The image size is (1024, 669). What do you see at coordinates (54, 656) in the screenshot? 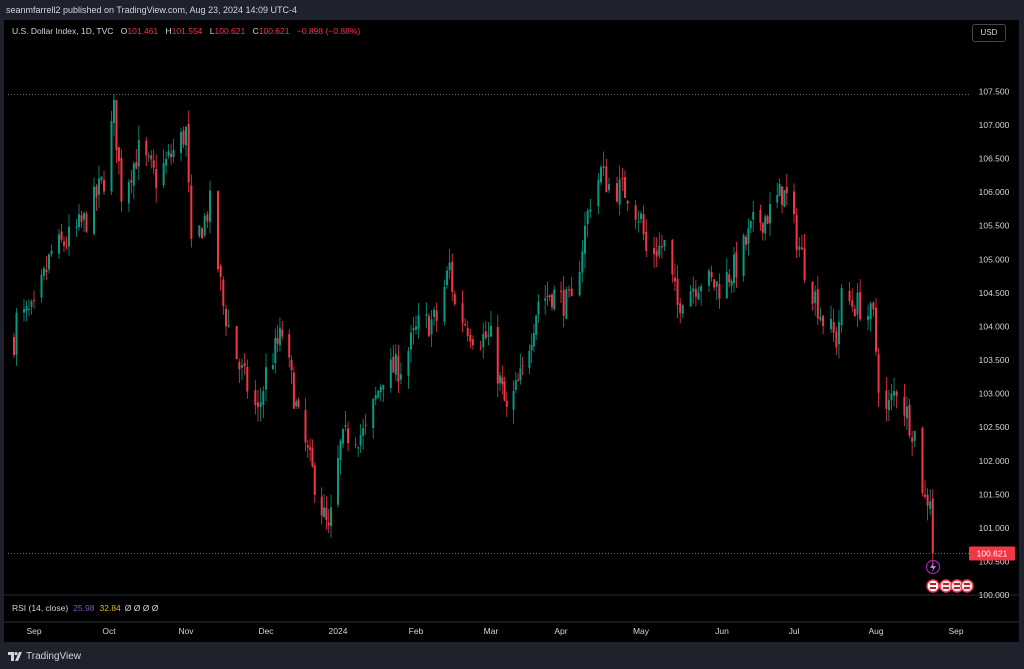
I see `footer-brand: TradingView` at bounding box center [54, 656].